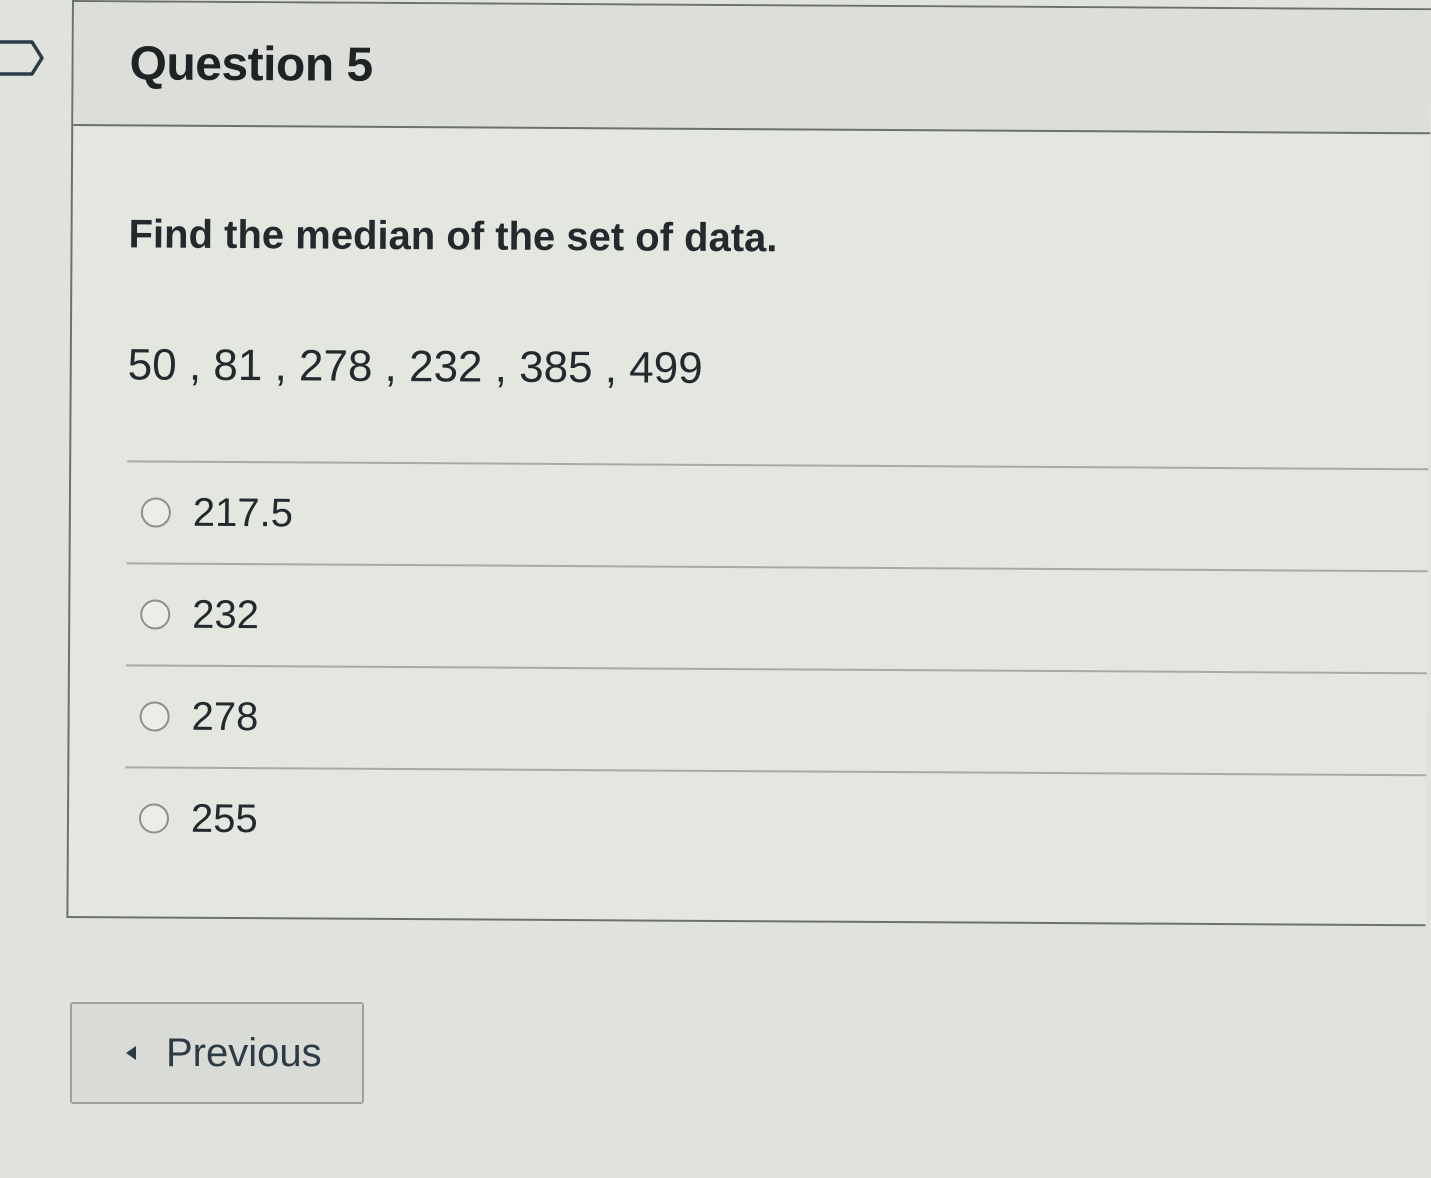 The width and height of the screenshot is (1431, 1178). I want to click on flag-icon, so click(24, 58).